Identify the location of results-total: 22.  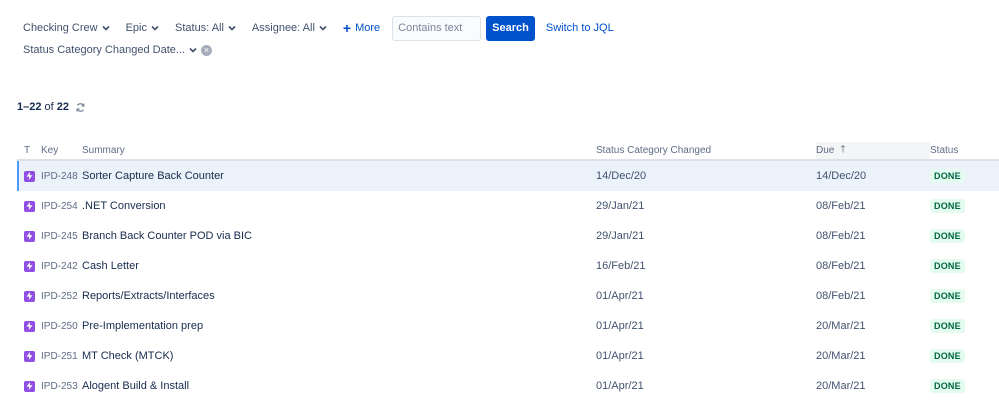
(63, 107).